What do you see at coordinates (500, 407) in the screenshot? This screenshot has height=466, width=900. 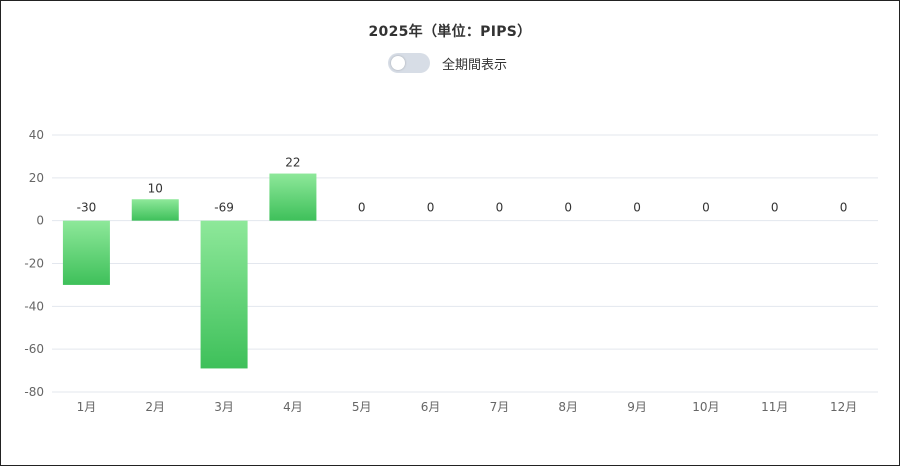 I see `x-tick-label: 7月` at bounding box center [500, 407].